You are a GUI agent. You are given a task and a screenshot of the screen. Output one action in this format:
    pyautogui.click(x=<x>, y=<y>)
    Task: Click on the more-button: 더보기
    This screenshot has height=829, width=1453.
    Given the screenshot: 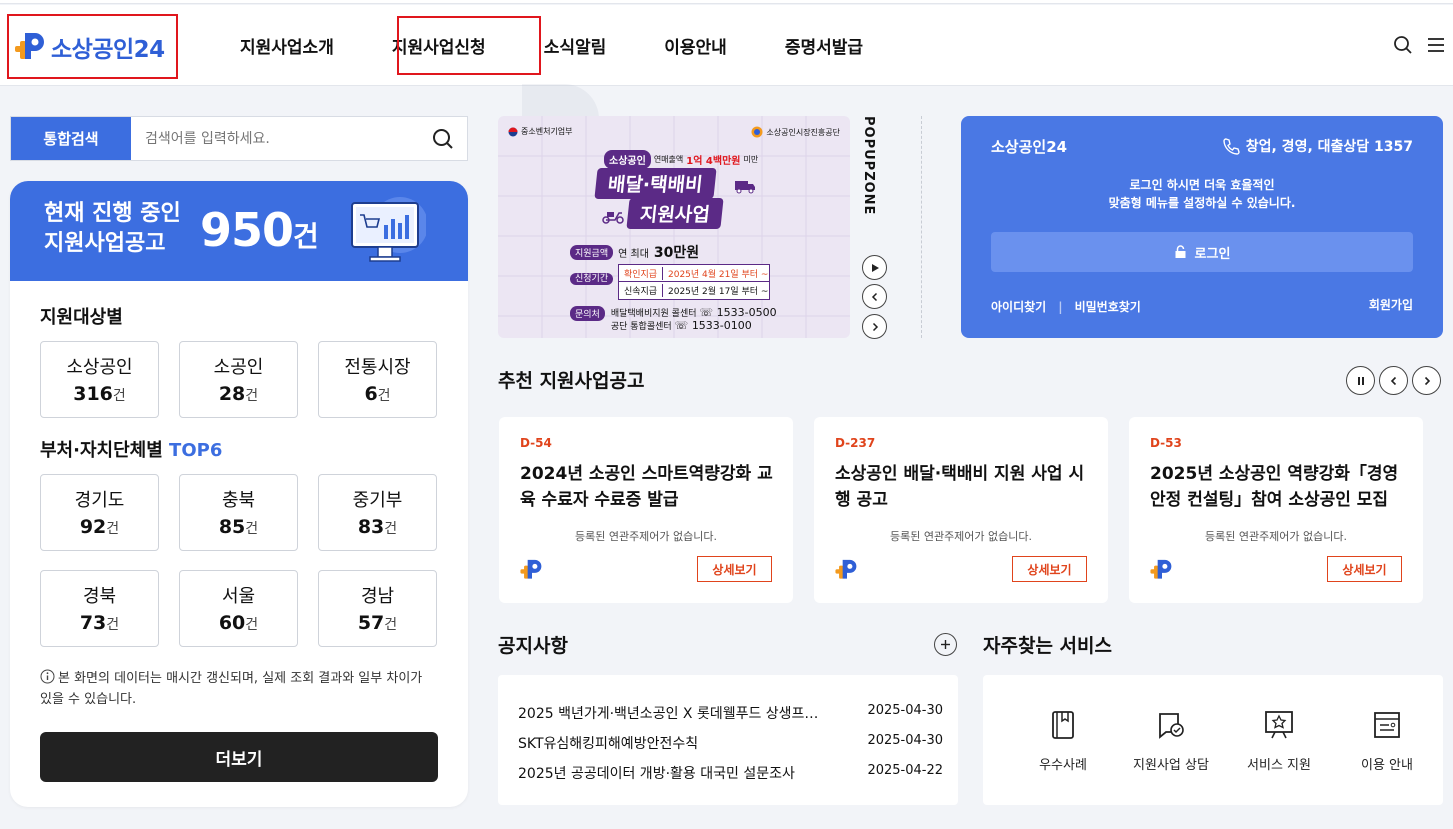 What is the action you would take?
    pyautogui.click(x=239, y=757)
    